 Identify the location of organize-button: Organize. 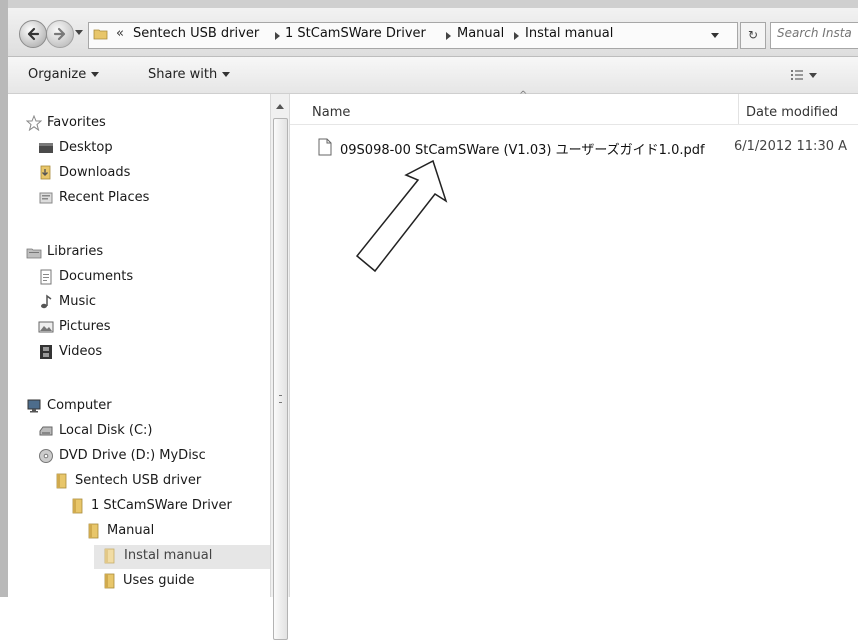
(64, 74).